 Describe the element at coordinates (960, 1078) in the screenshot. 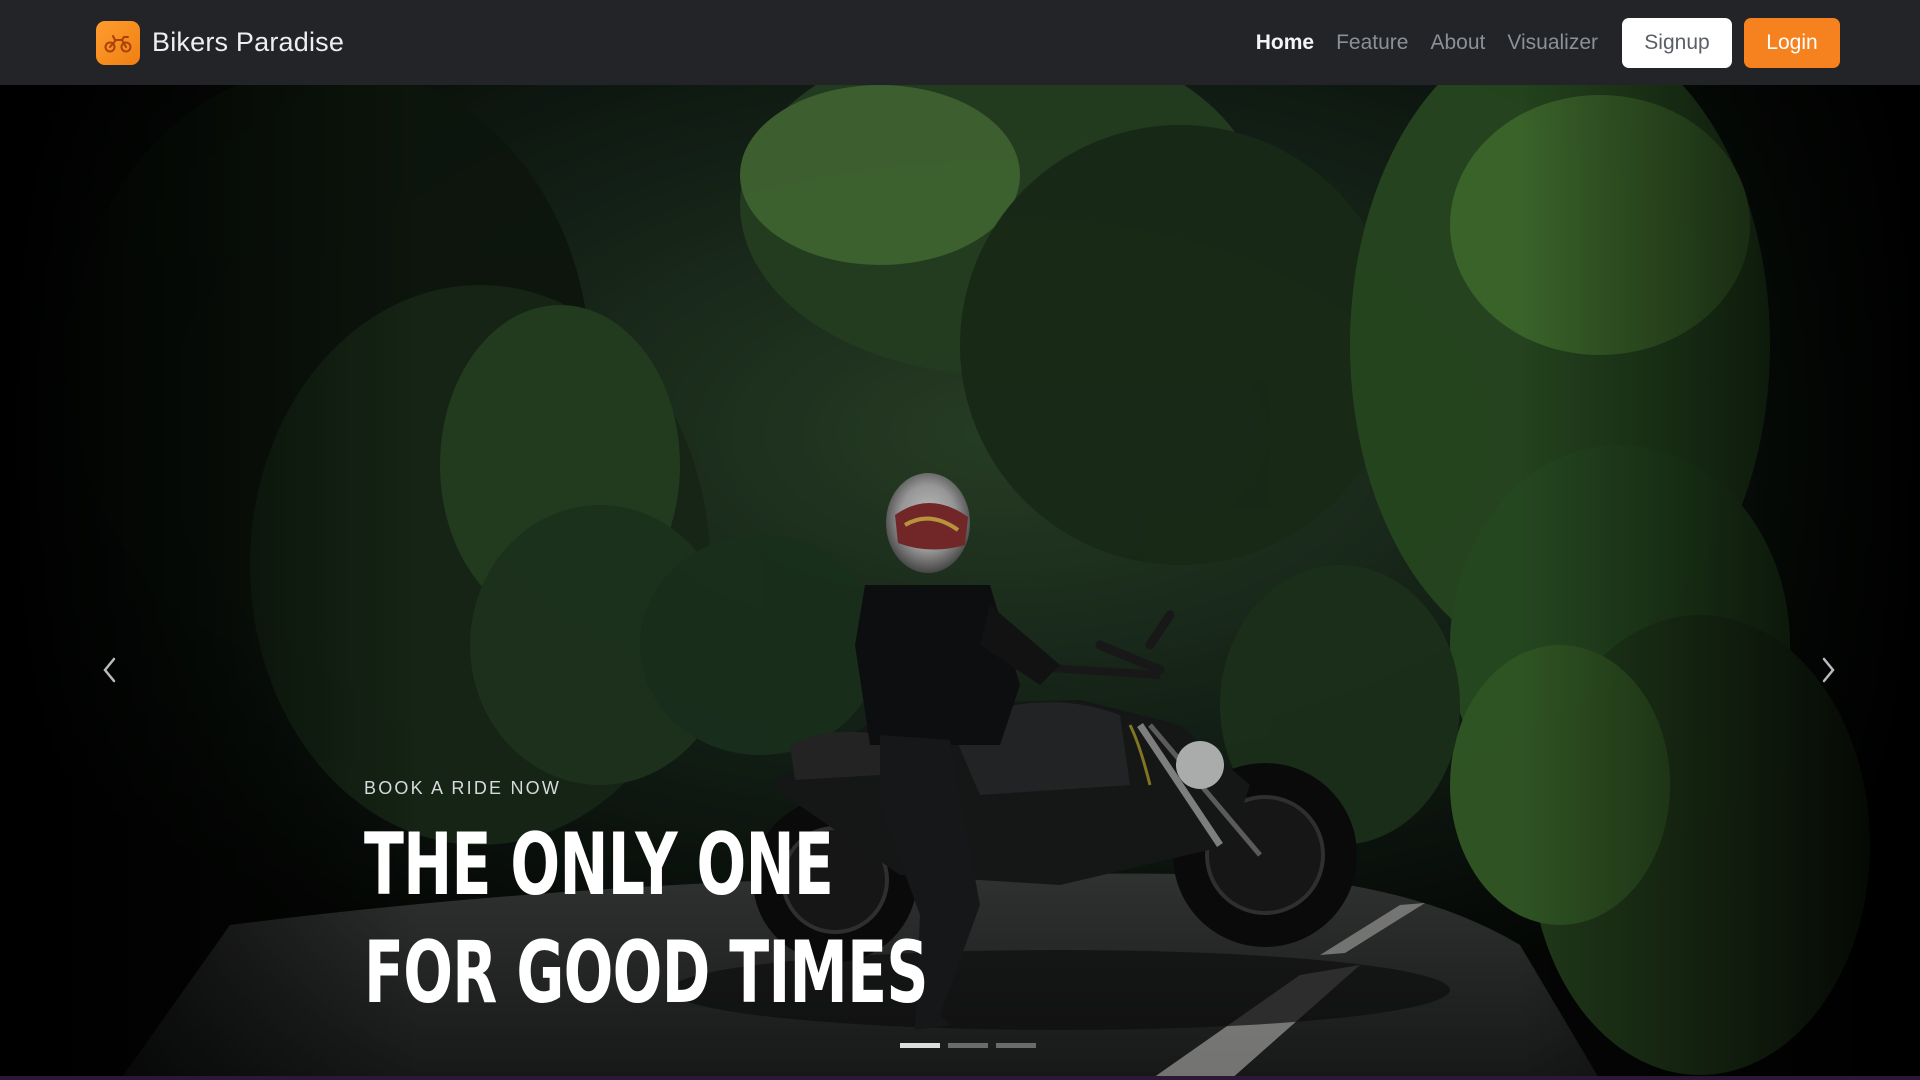

I see `bottom-border` at that location.